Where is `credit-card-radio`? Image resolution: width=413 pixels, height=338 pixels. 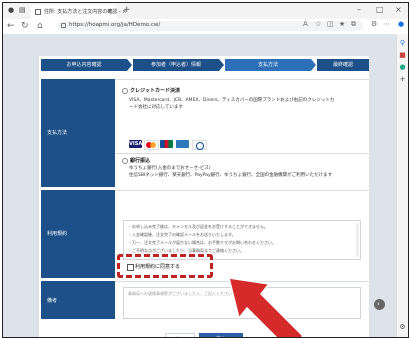 credit-card-radio is located at coordinates (125, 91).